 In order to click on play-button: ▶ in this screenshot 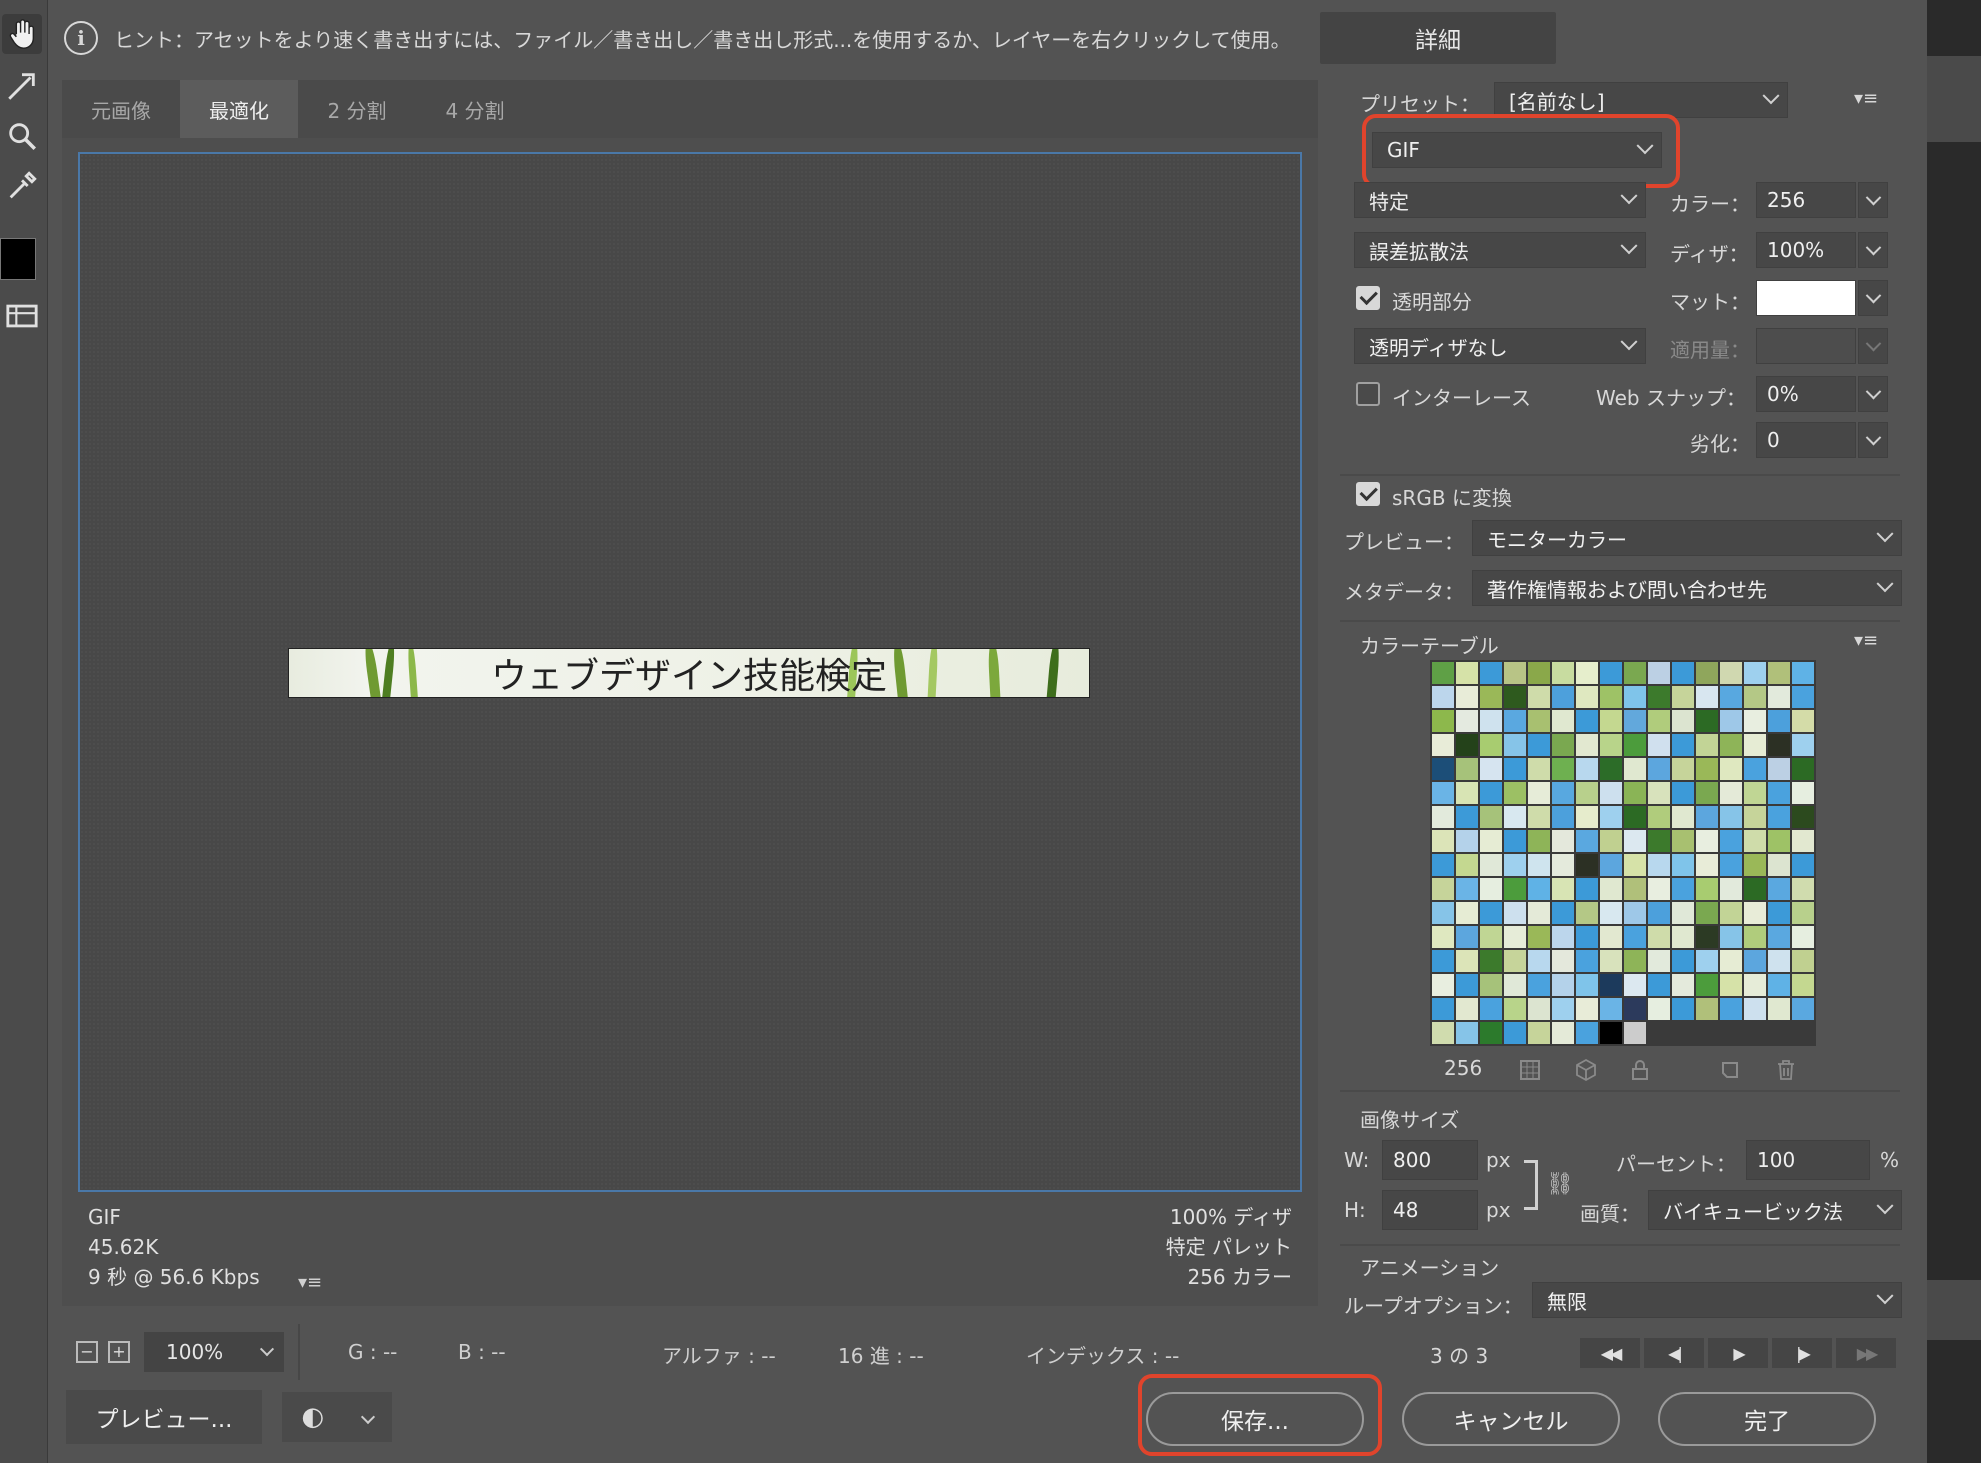, I will do `click(1738, 1353)`.